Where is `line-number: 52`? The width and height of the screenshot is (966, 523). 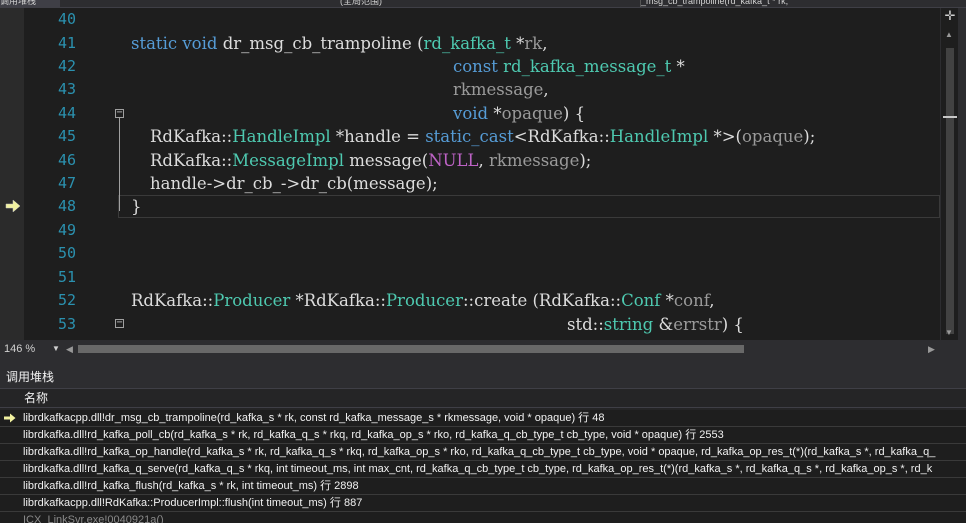 line-number: 52 is located at coordinates (66, 300).